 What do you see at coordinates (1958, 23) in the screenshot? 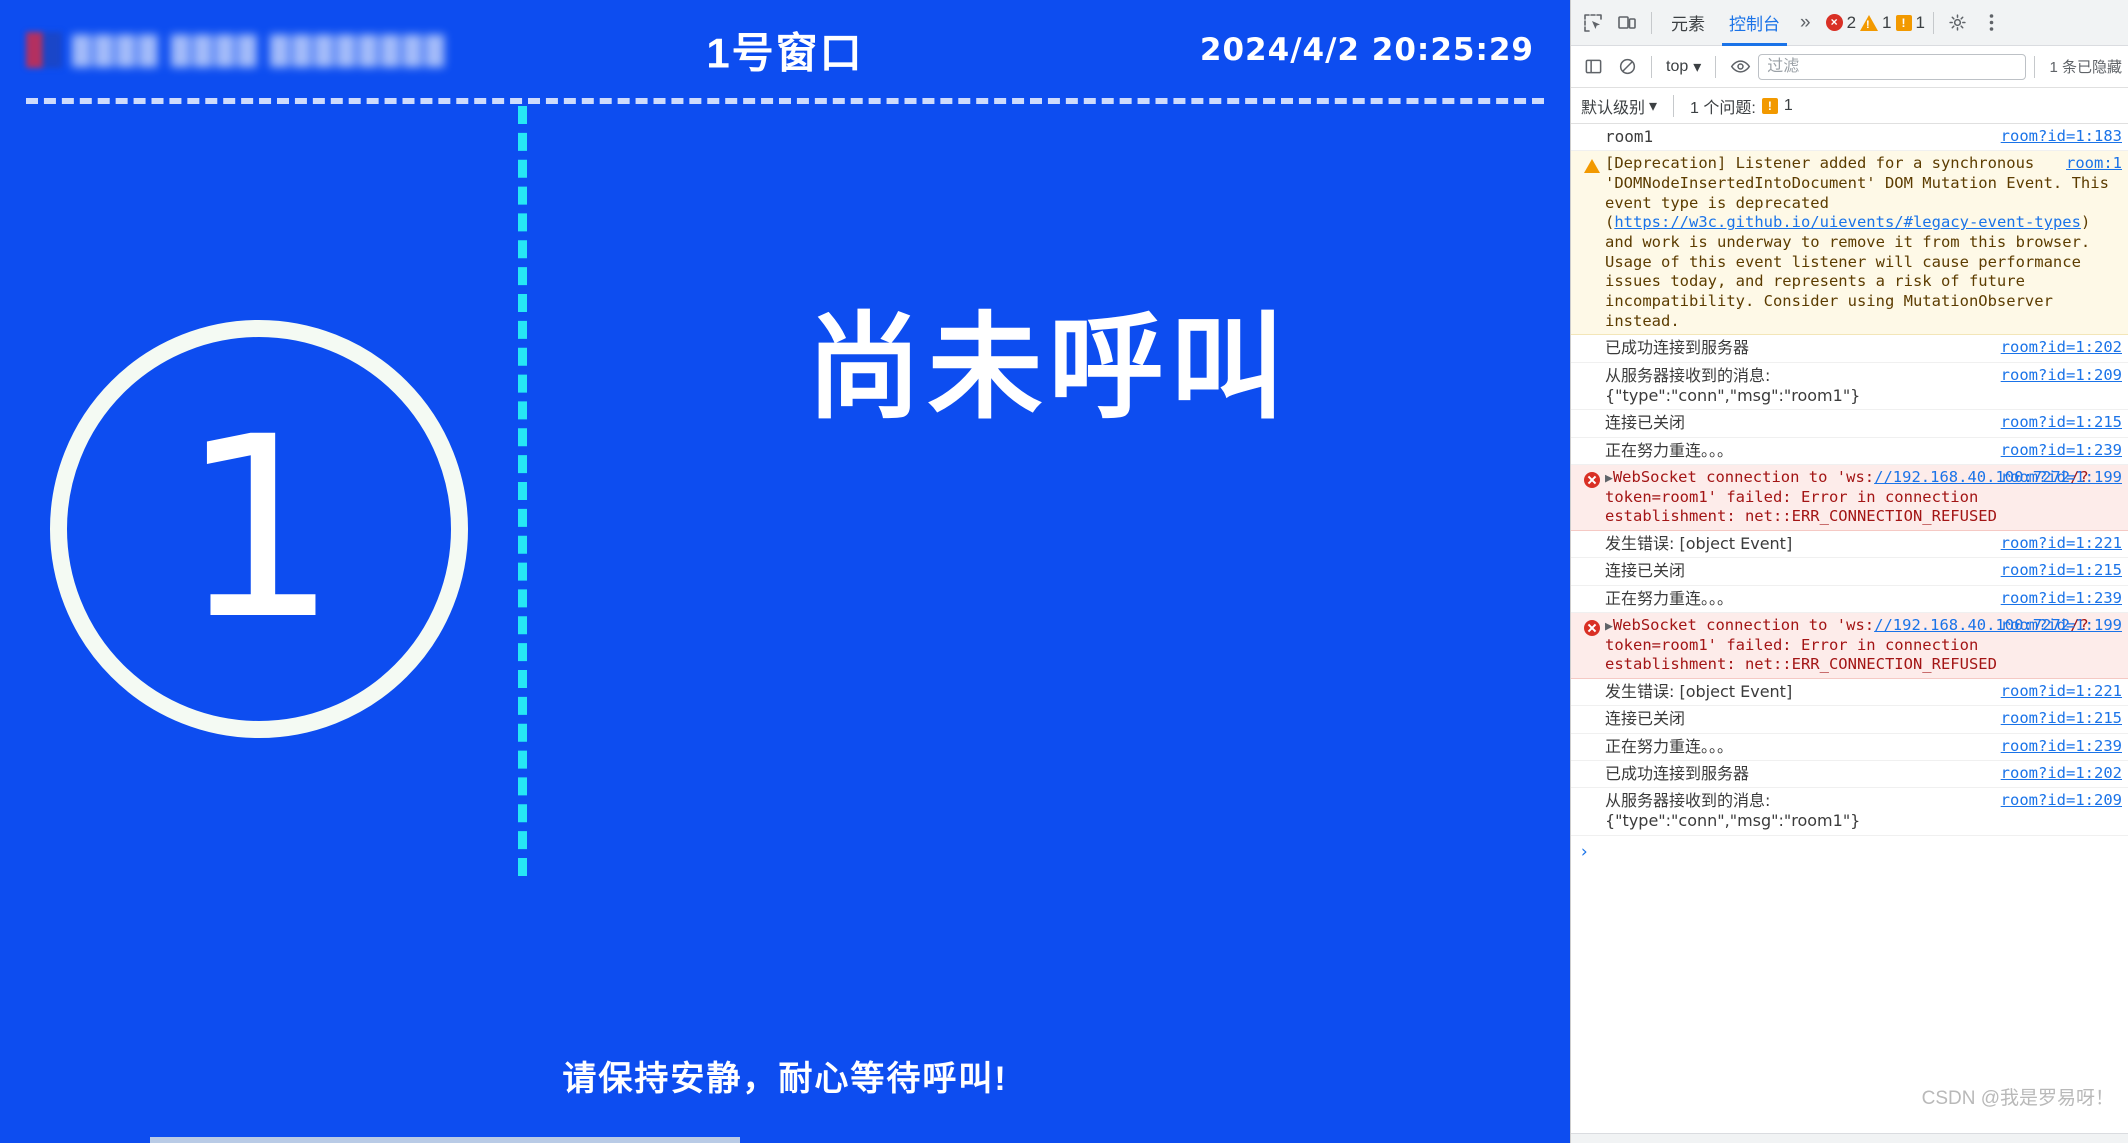
I see `gear-icon` at bounding box center [1958, 23].